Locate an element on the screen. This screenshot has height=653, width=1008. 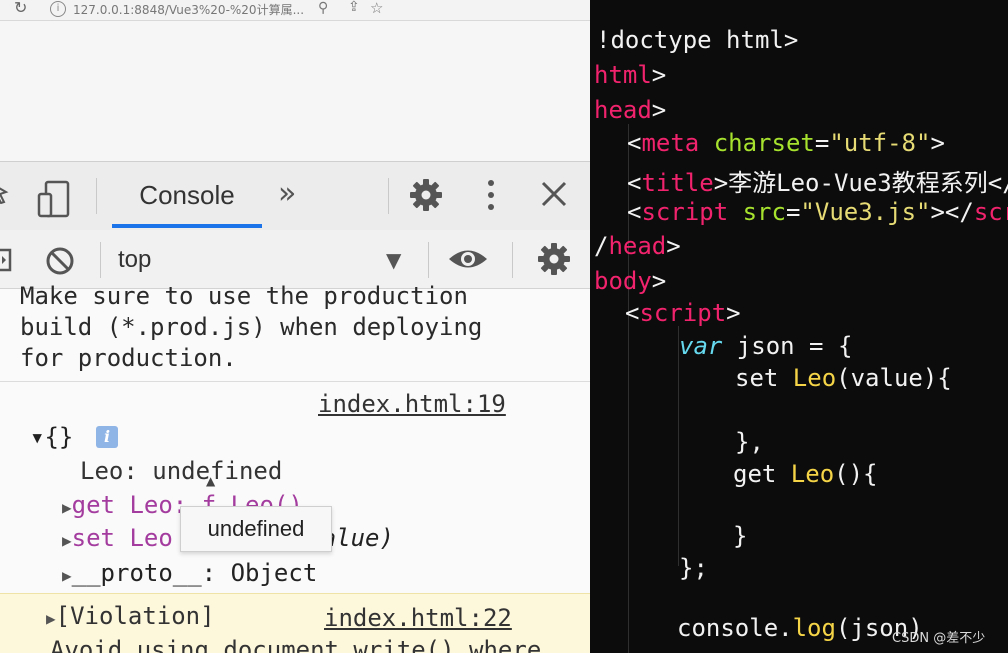
proto-text: __proto__: Object is located at coordinates (194, 573).